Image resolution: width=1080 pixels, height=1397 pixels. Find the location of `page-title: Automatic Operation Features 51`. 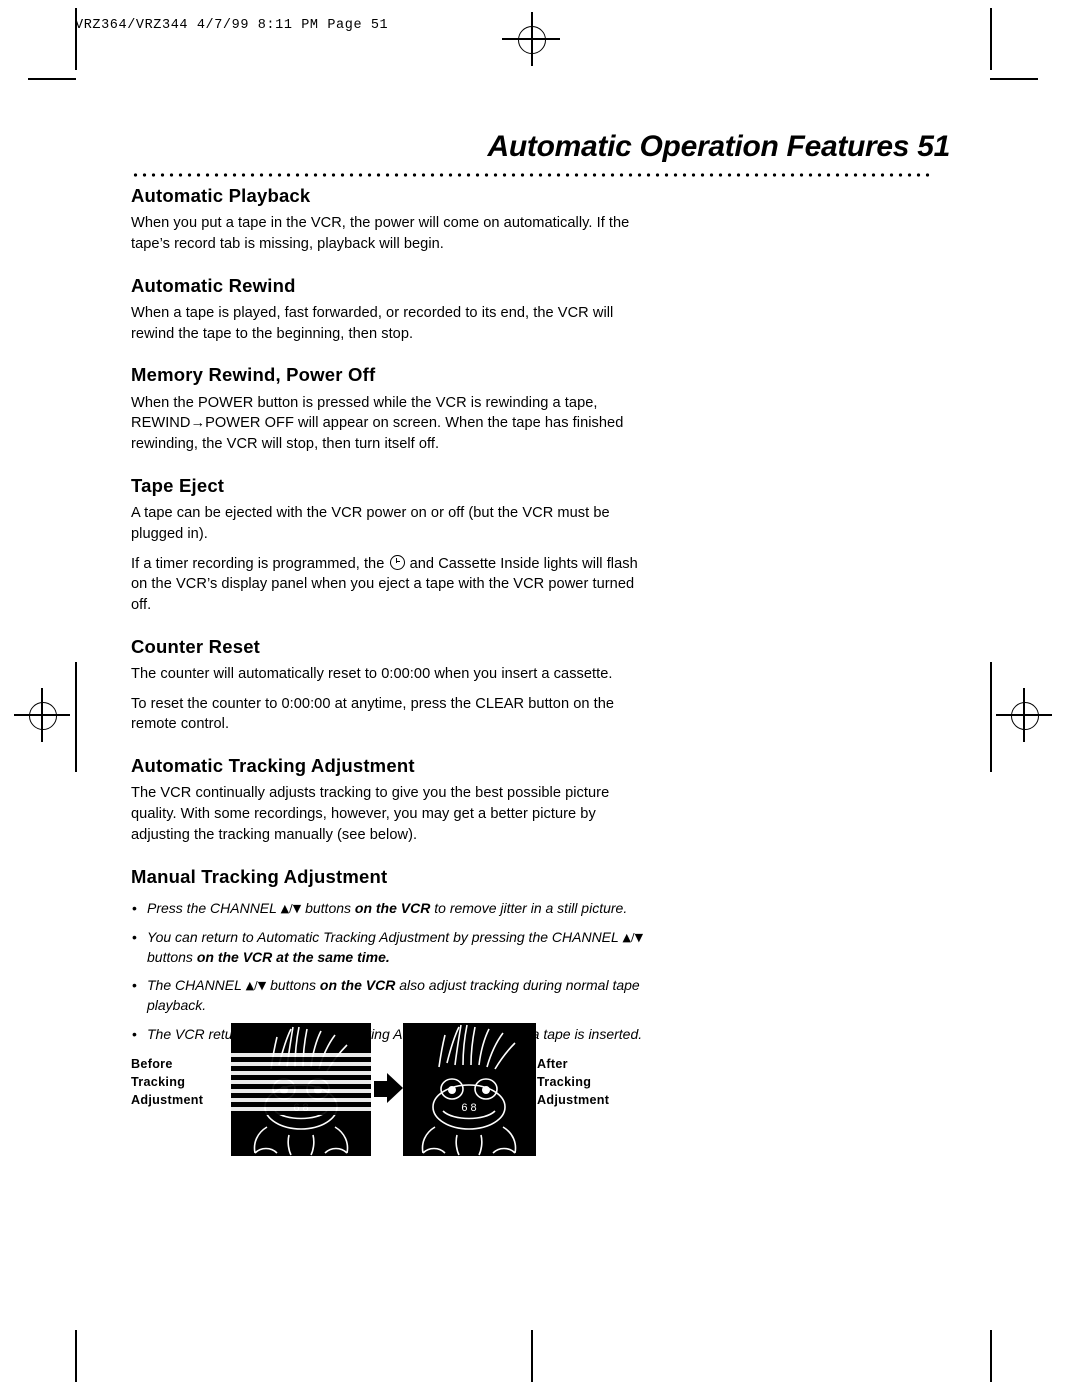

page-title: Automatic Operation Features 51 is located at coordinates (719, 146).